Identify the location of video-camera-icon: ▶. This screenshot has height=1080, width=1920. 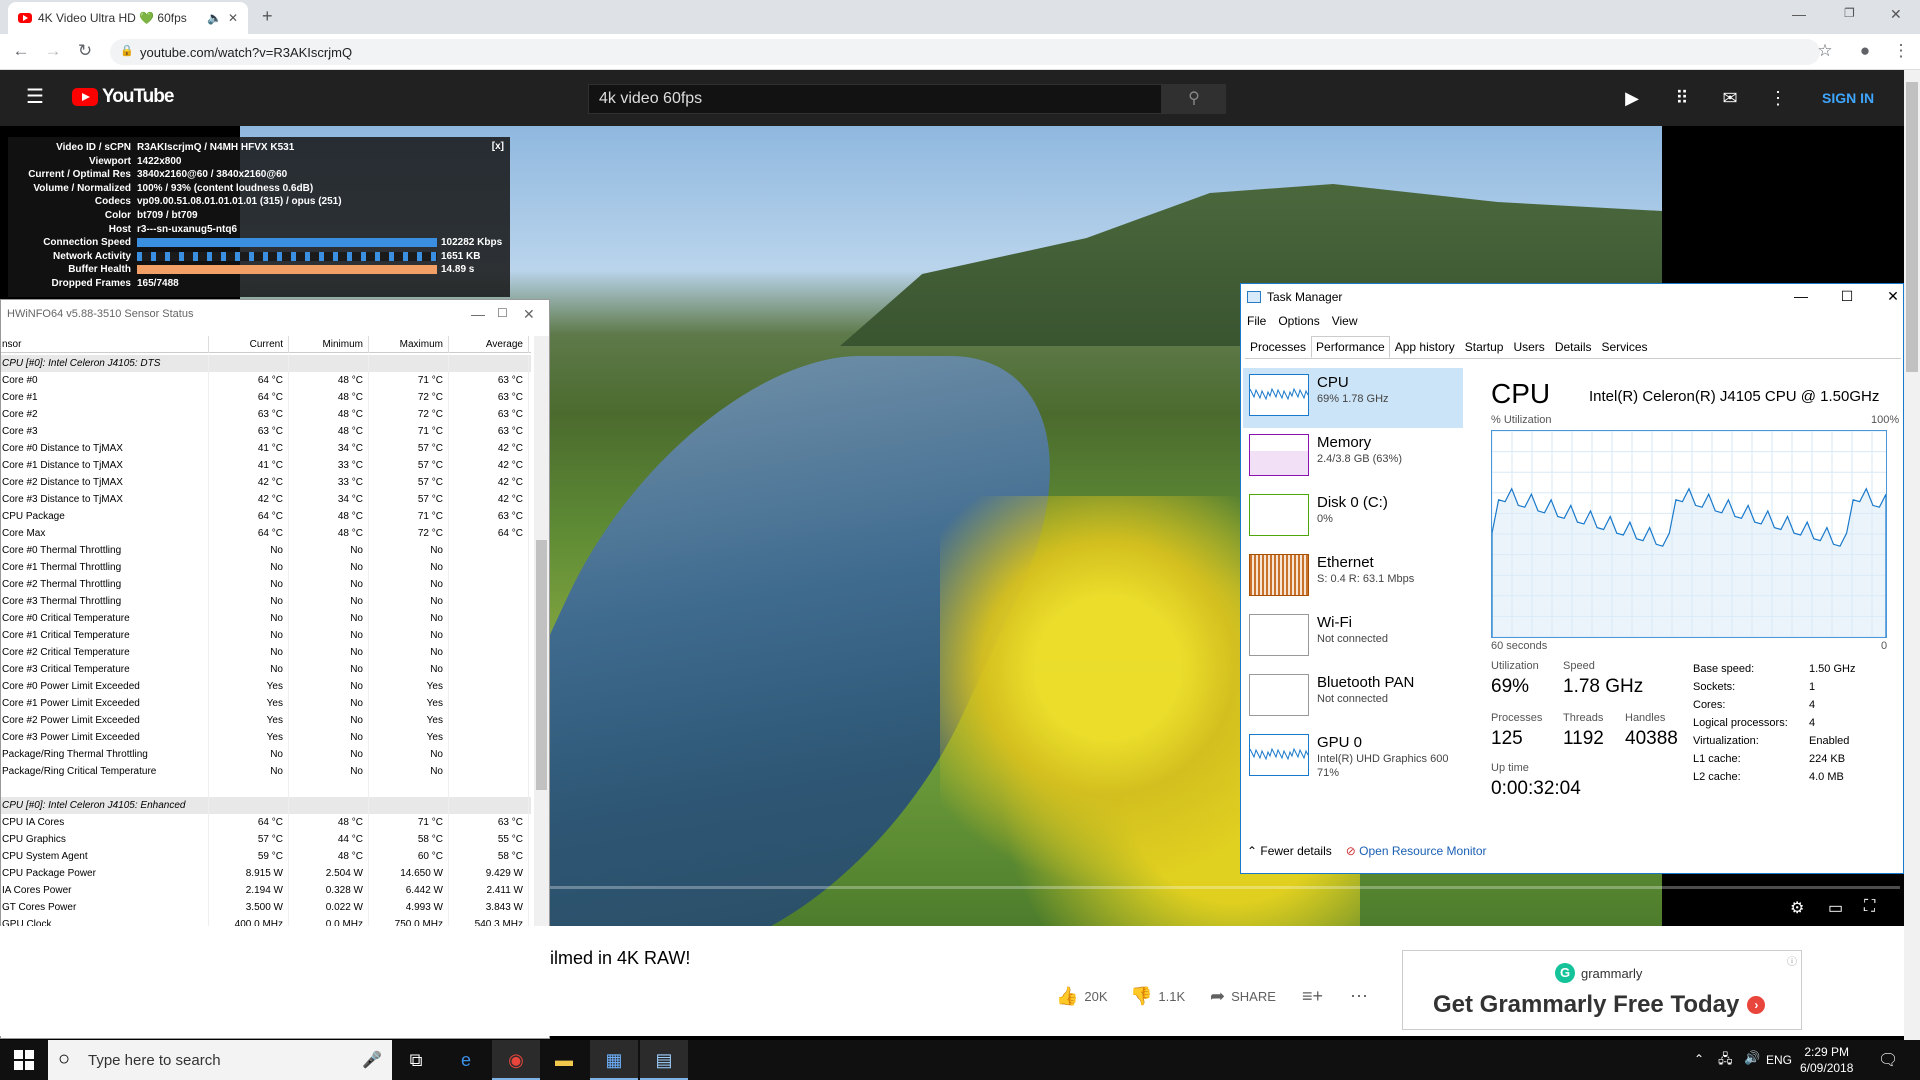
(1632, 98).